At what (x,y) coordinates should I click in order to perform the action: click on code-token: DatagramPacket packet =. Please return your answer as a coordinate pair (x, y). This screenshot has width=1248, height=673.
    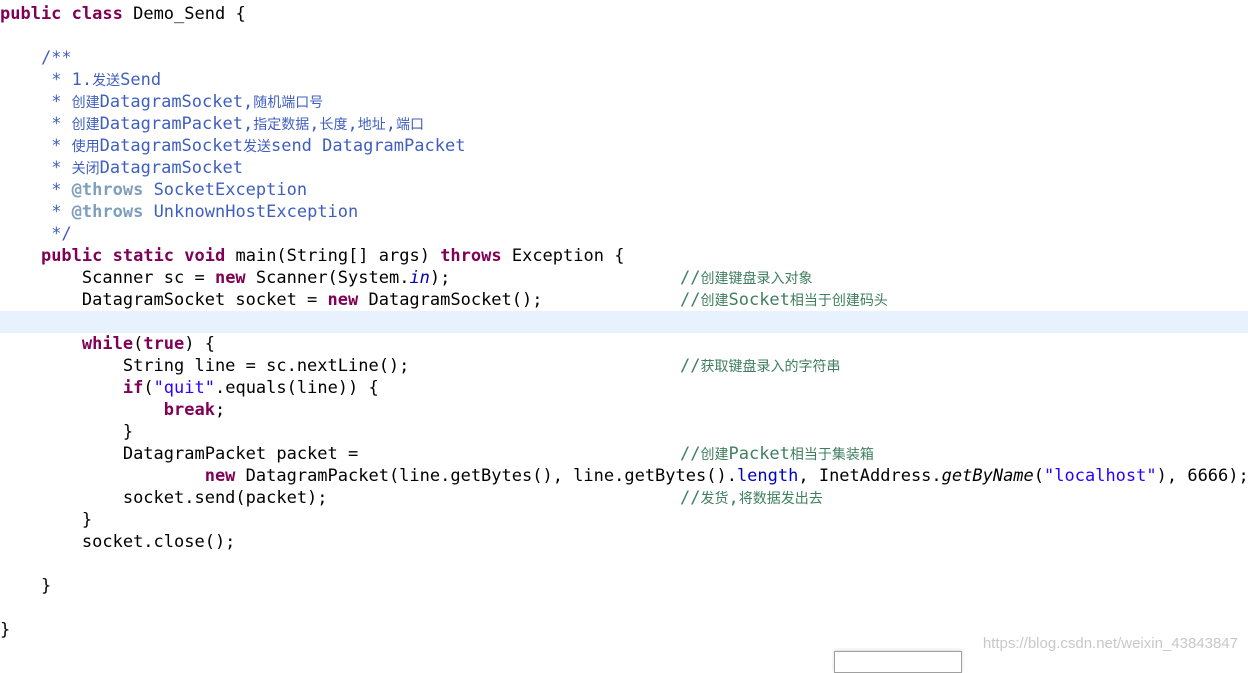
    Looking at the image, I should click on (240, 454).